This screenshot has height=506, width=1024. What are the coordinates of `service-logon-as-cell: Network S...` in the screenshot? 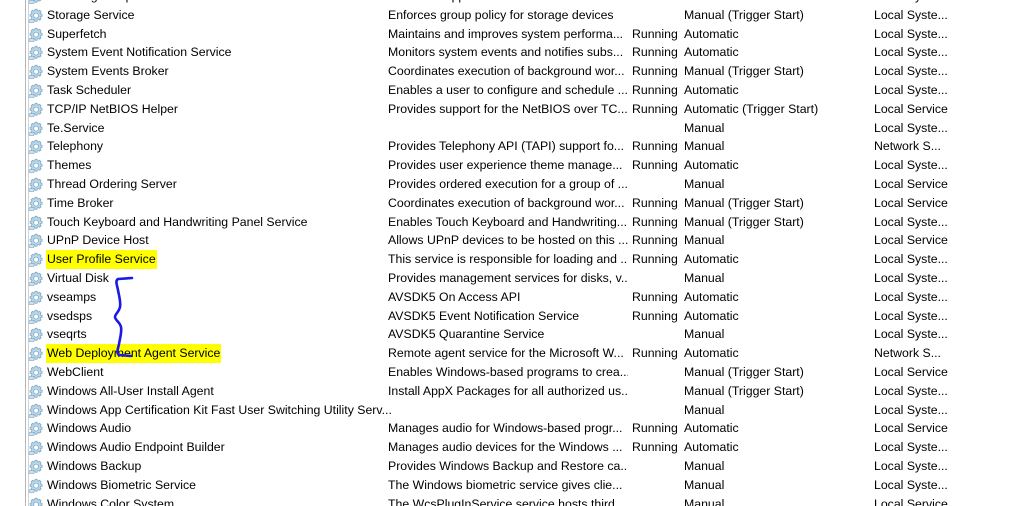 It's located at (907, 146).